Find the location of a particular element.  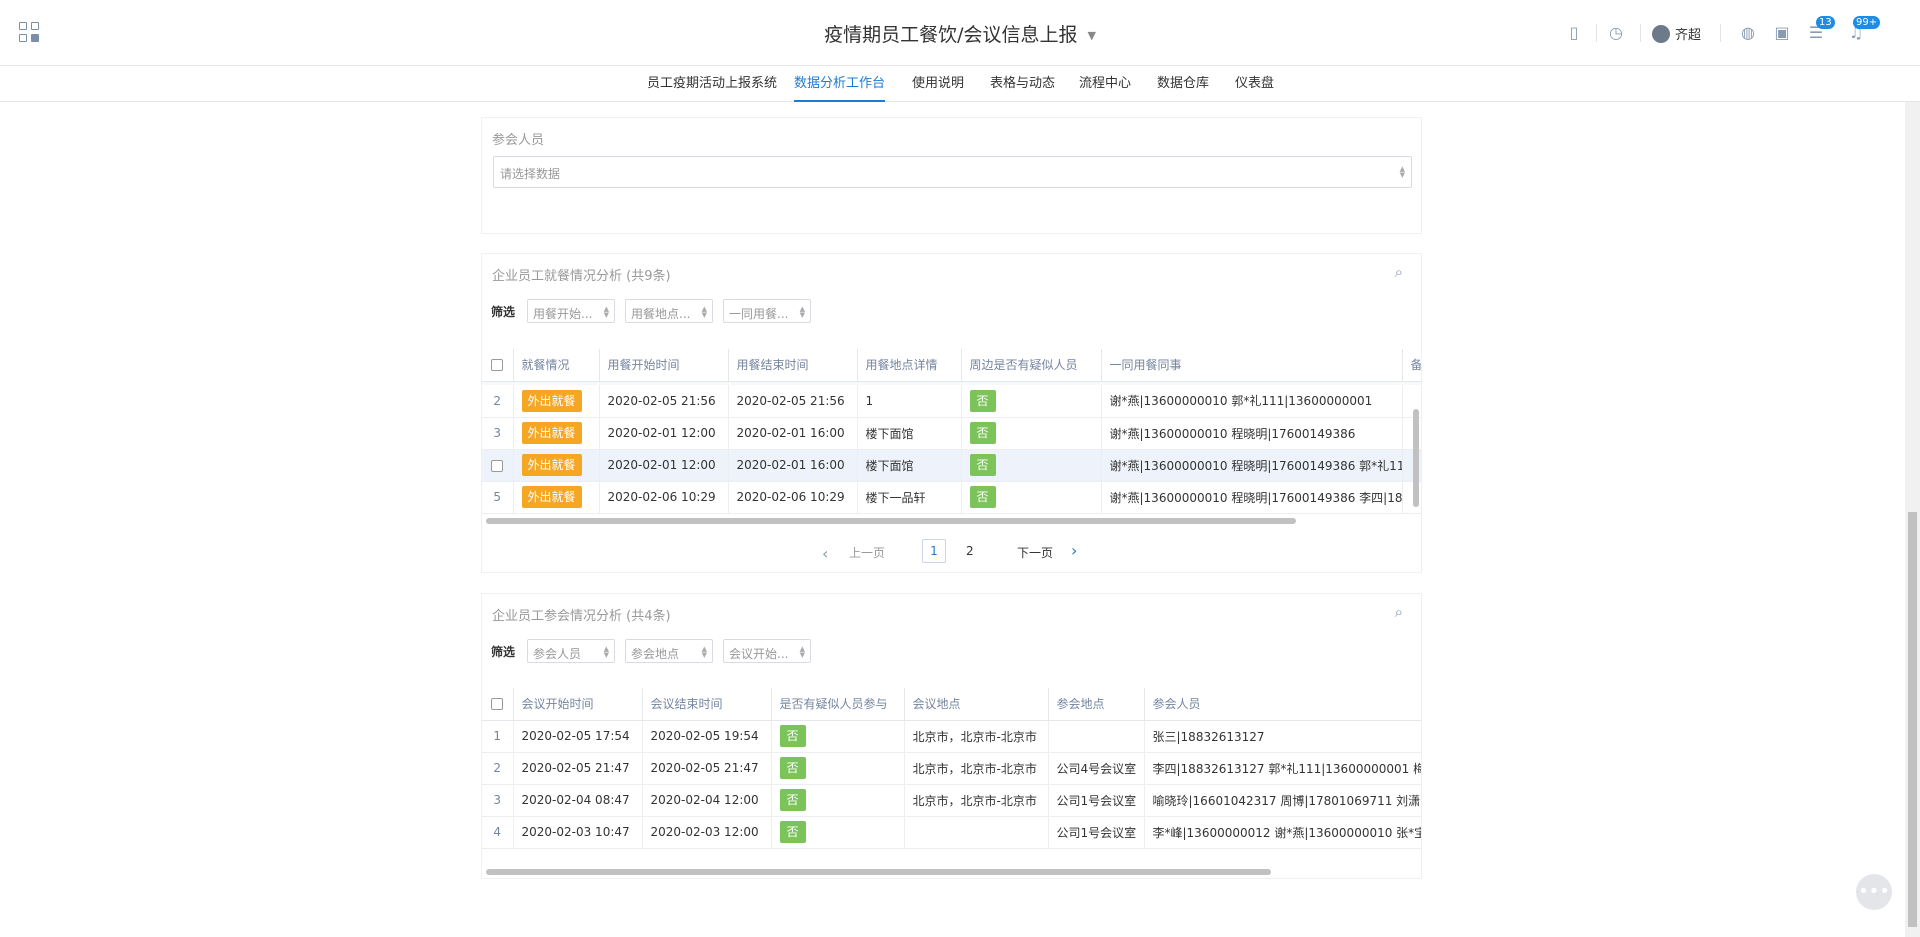

chevron-down-icon: ▼ is located at coordinates (1091, 35).